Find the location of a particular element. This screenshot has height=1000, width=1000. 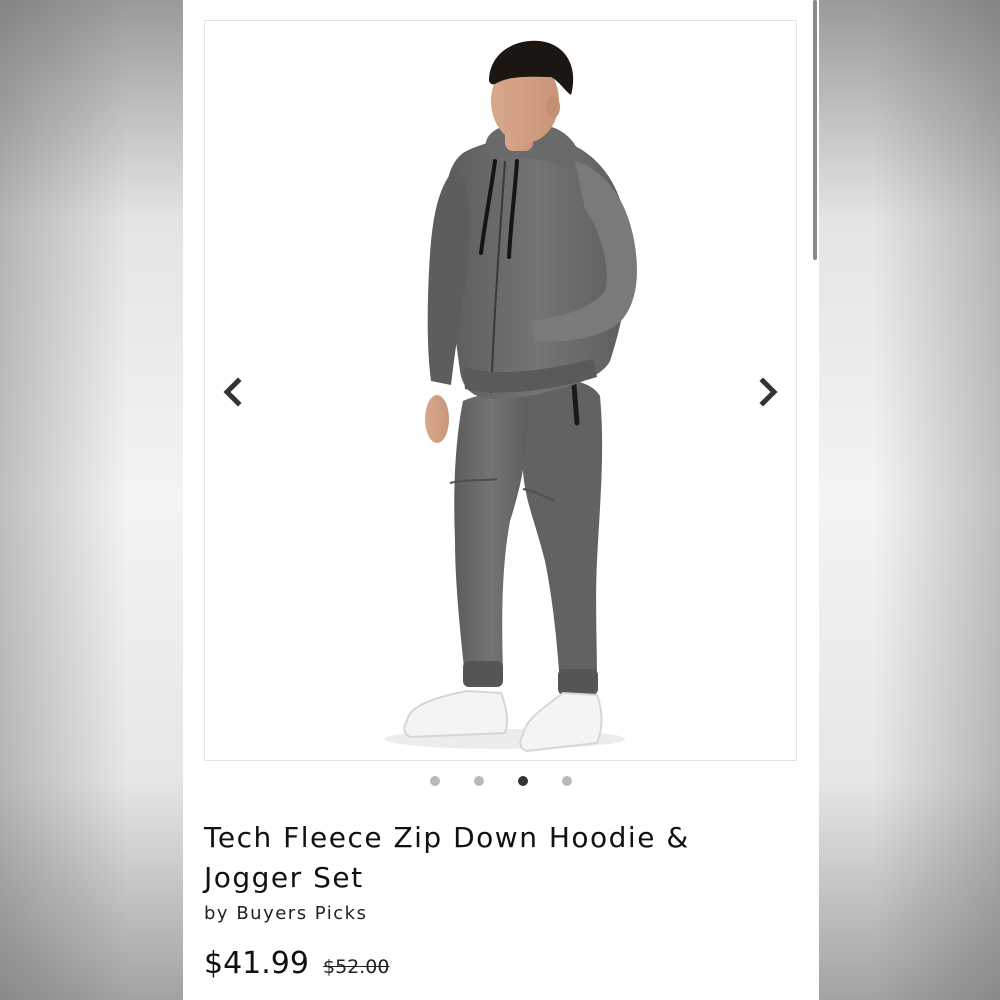

next-image-button is located at coordinates (768, 392).